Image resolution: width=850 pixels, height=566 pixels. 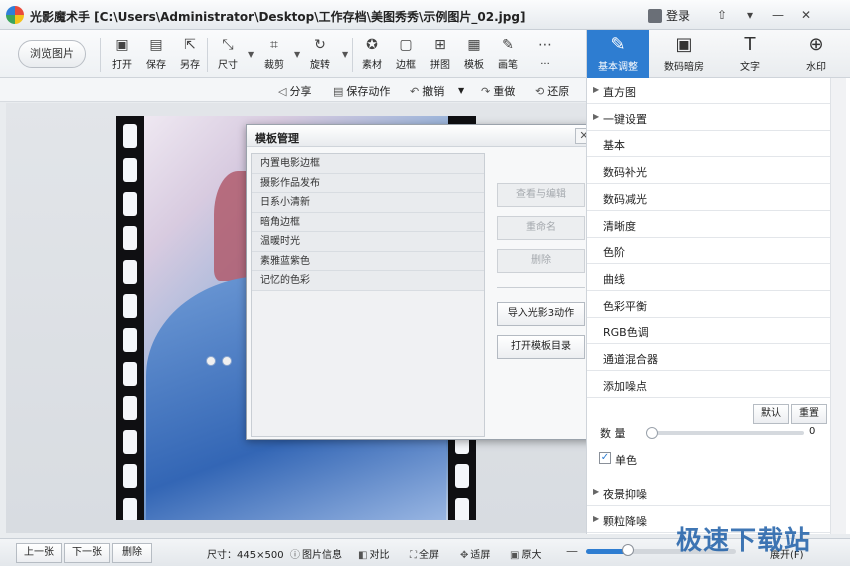 What do you see at coordinates (274, 53) in the screenshot?
I see `tool-crop: ⌗ 裁剪` at bounding box center [274, 53].